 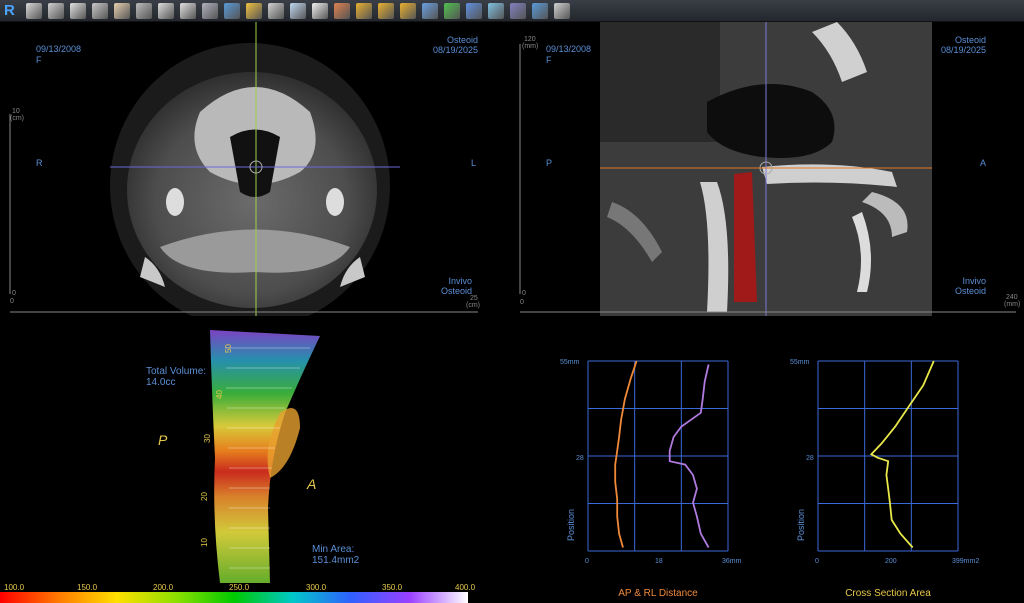 I want to click on jaw-icon, so click(x=320, y=10).